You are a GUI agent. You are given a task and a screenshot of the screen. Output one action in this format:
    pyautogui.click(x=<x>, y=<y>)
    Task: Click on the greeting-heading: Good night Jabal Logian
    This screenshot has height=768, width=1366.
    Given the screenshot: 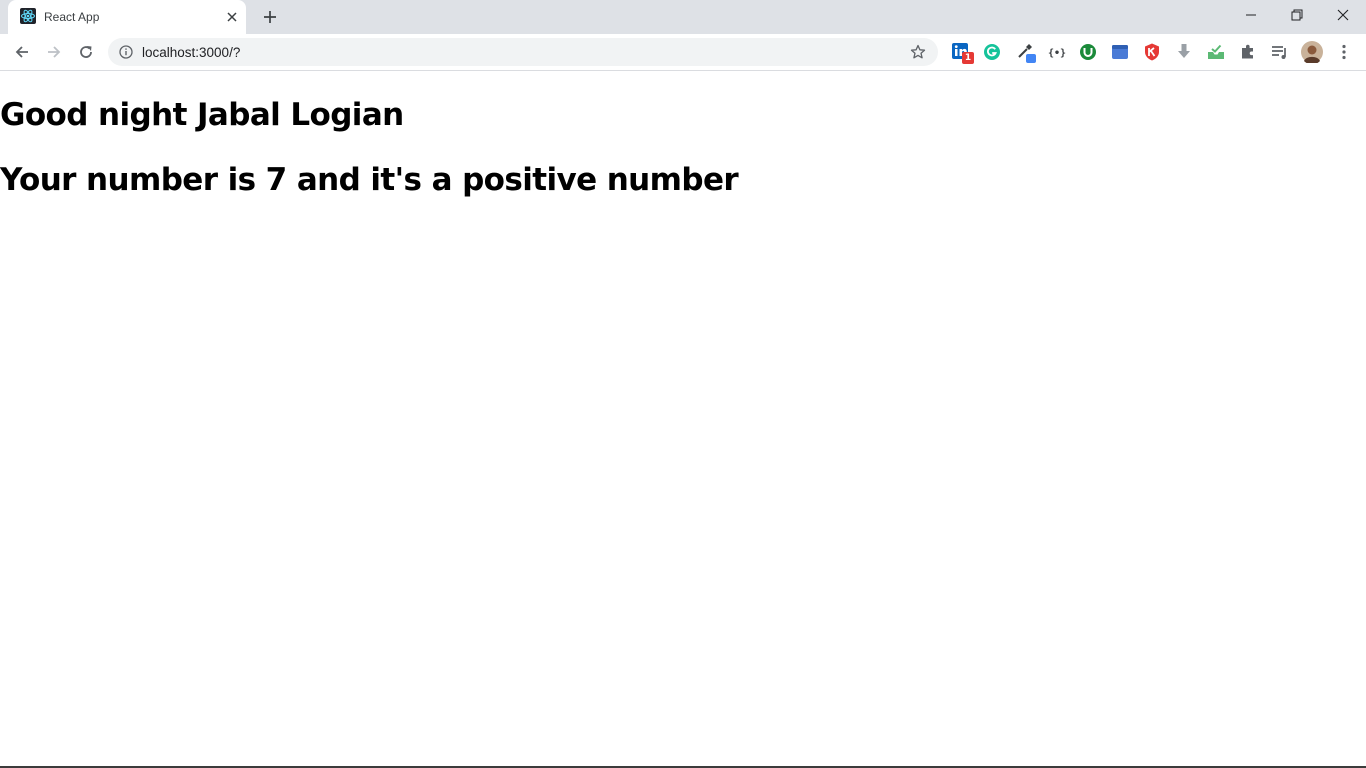 What is the action you would take?
    pyautogui.click(x=202, y=115)
    